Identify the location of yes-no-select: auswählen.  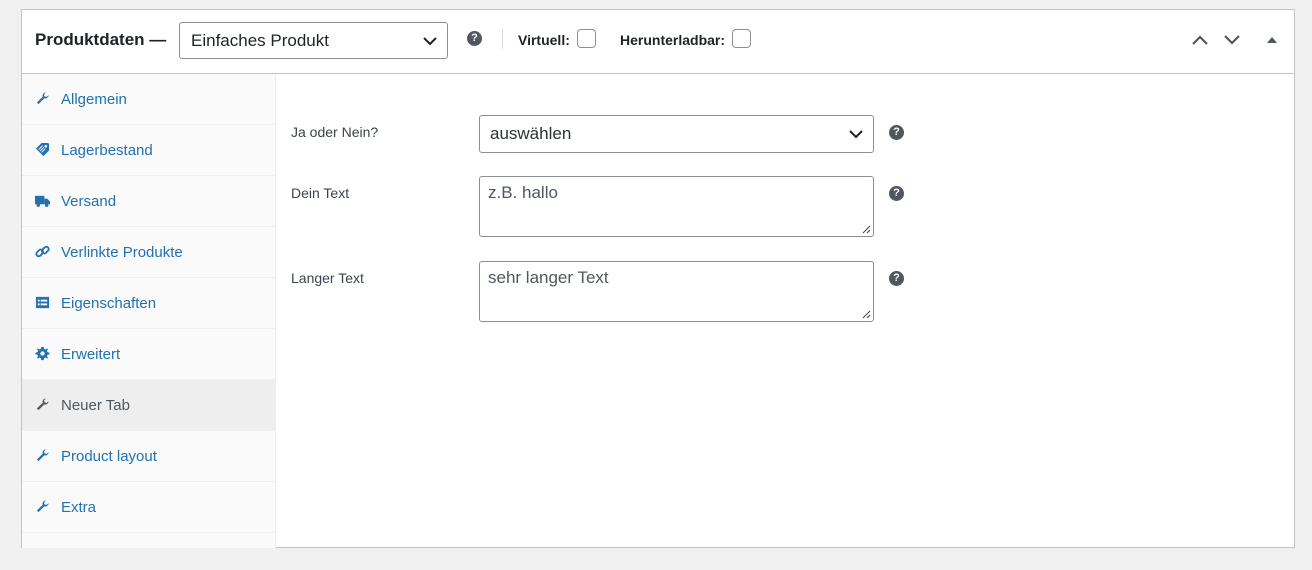
(676, 134).